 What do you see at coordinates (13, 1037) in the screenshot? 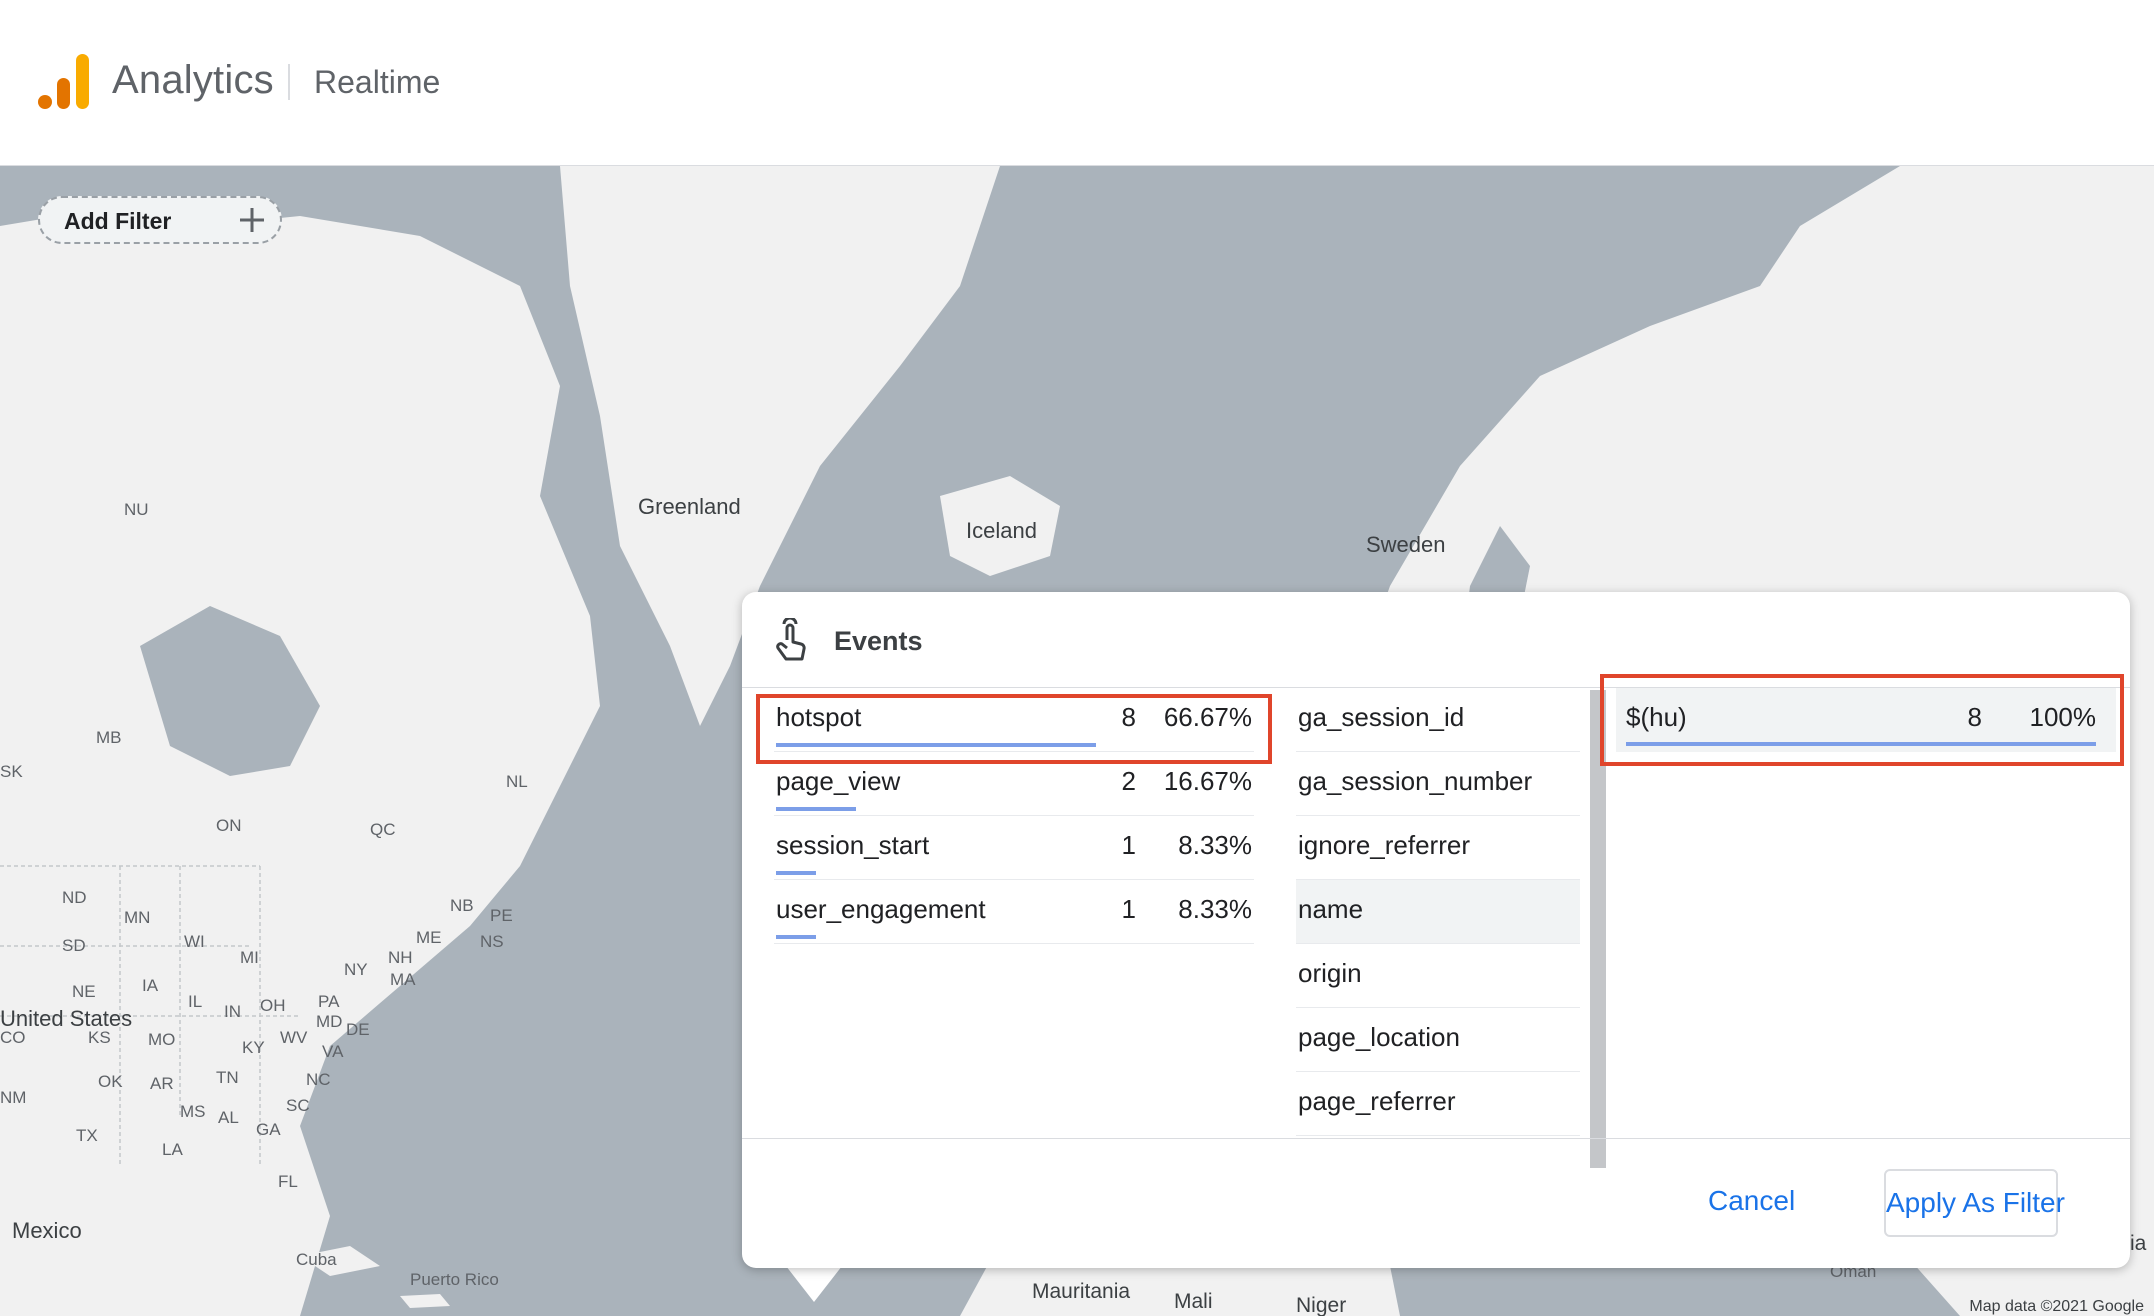
I see `map-label-co: CO` at bounding box center [13, 1037].